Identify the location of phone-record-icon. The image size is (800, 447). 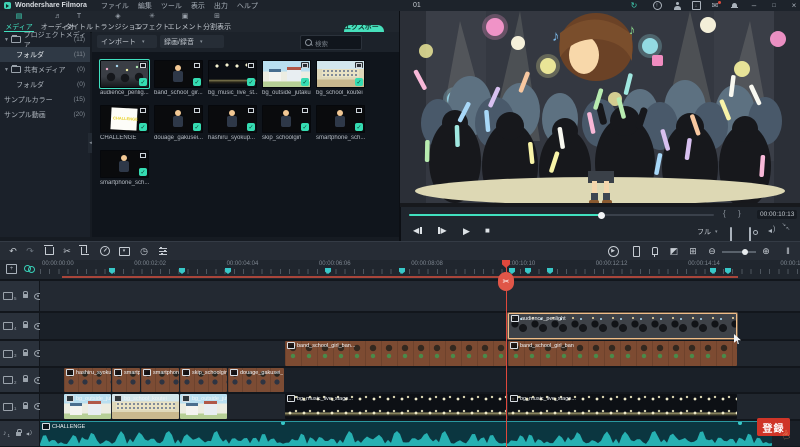
(636, 251).